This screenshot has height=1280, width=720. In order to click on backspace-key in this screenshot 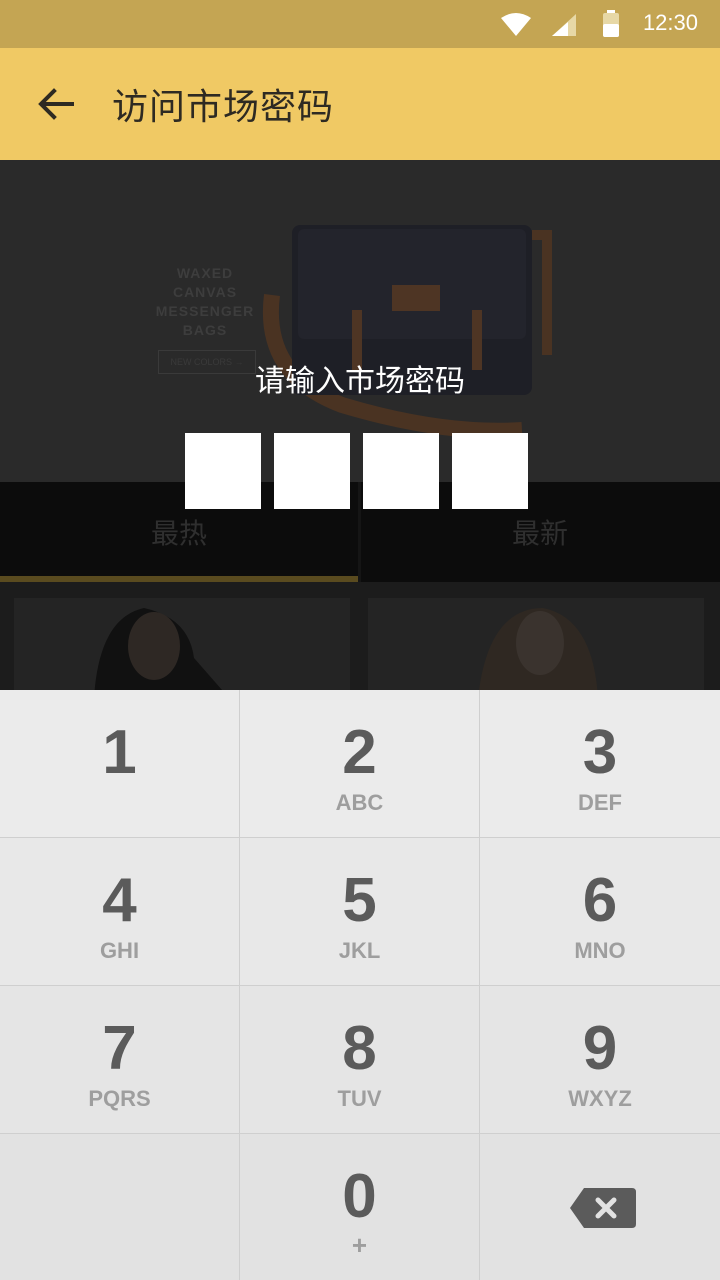, I will do `click(600, 1207)`.